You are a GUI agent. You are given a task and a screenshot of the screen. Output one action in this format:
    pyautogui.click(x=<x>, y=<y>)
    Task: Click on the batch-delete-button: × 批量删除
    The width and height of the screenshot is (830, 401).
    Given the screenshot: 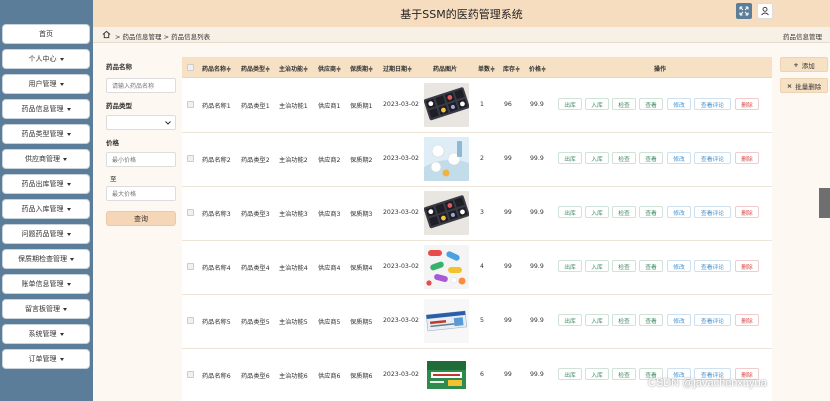 What is the action you would take?
    pyautogui.click(x=804, y=85)
    